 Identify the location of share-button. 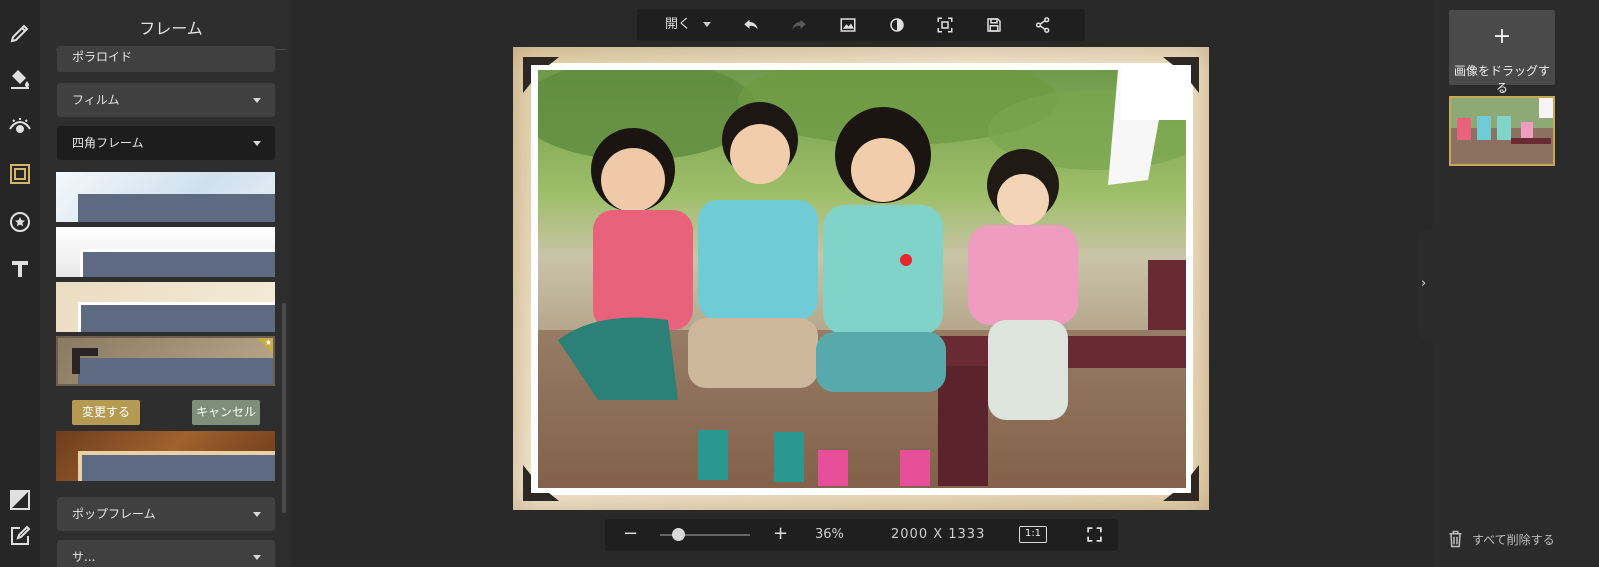
(1043, 25).